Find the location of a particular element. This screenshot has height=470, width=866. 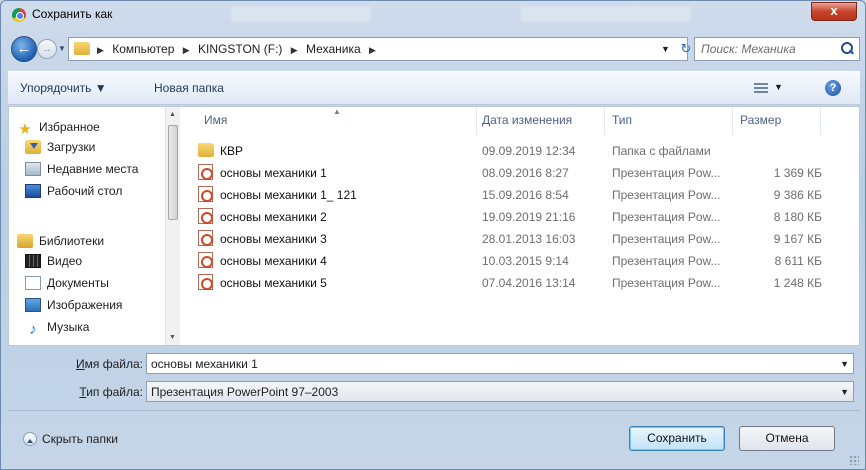

video-library-icon is located at coordinates (33, 261).